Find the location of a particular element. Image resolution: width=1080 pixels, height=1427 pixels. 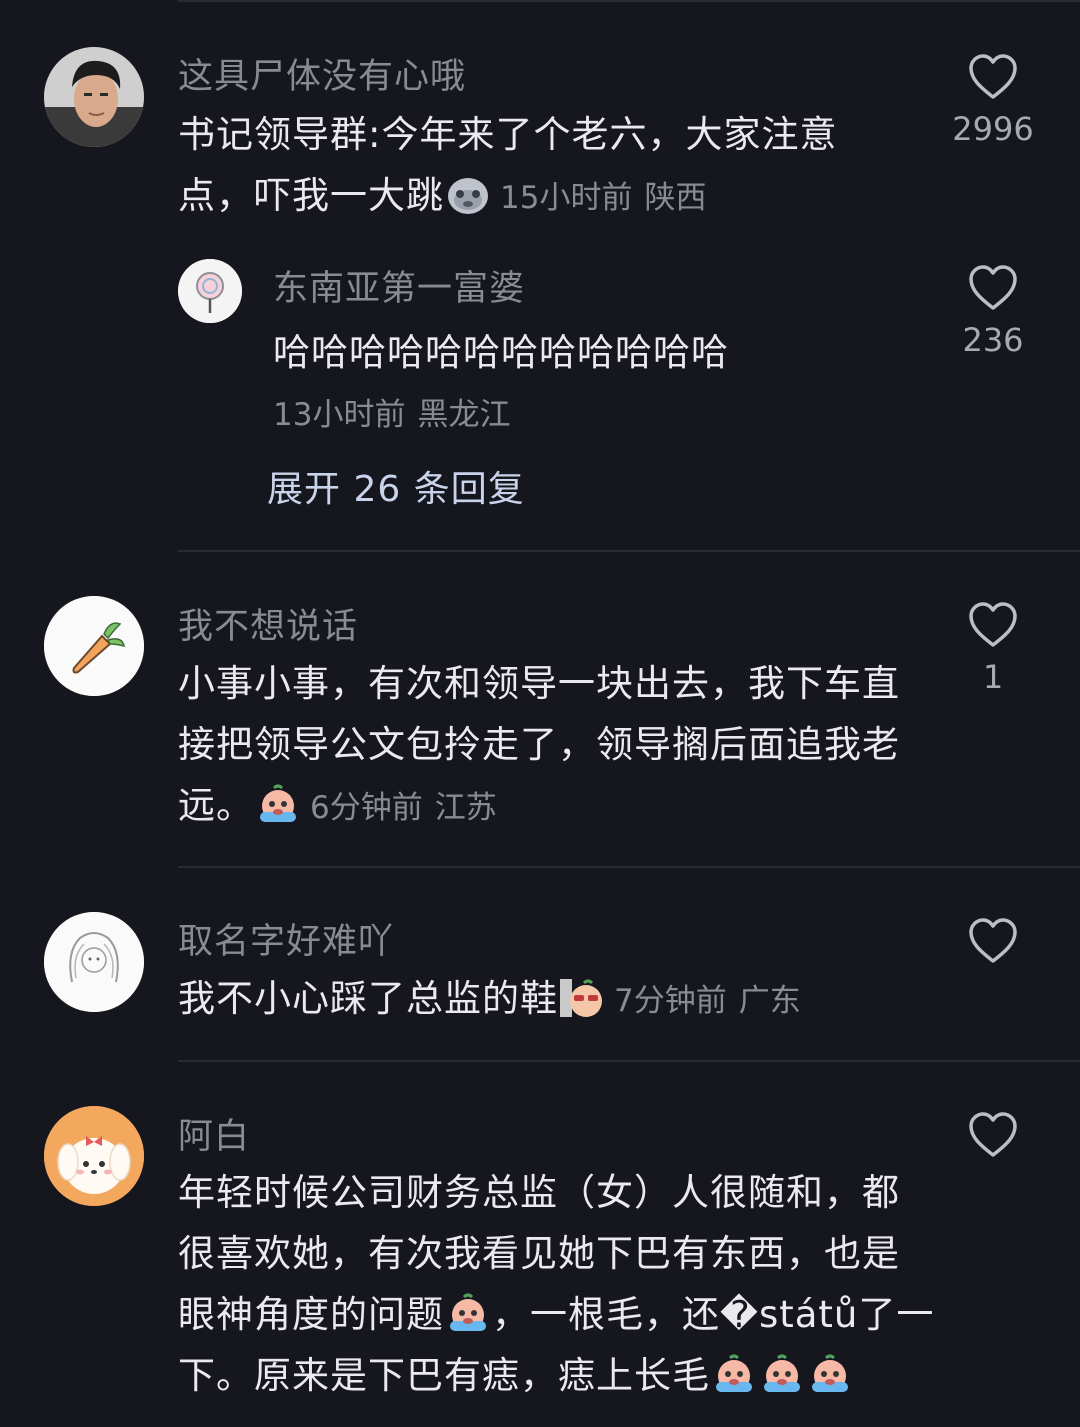

sketch-girl-avatar-icon is located at coordinates (94, 962).